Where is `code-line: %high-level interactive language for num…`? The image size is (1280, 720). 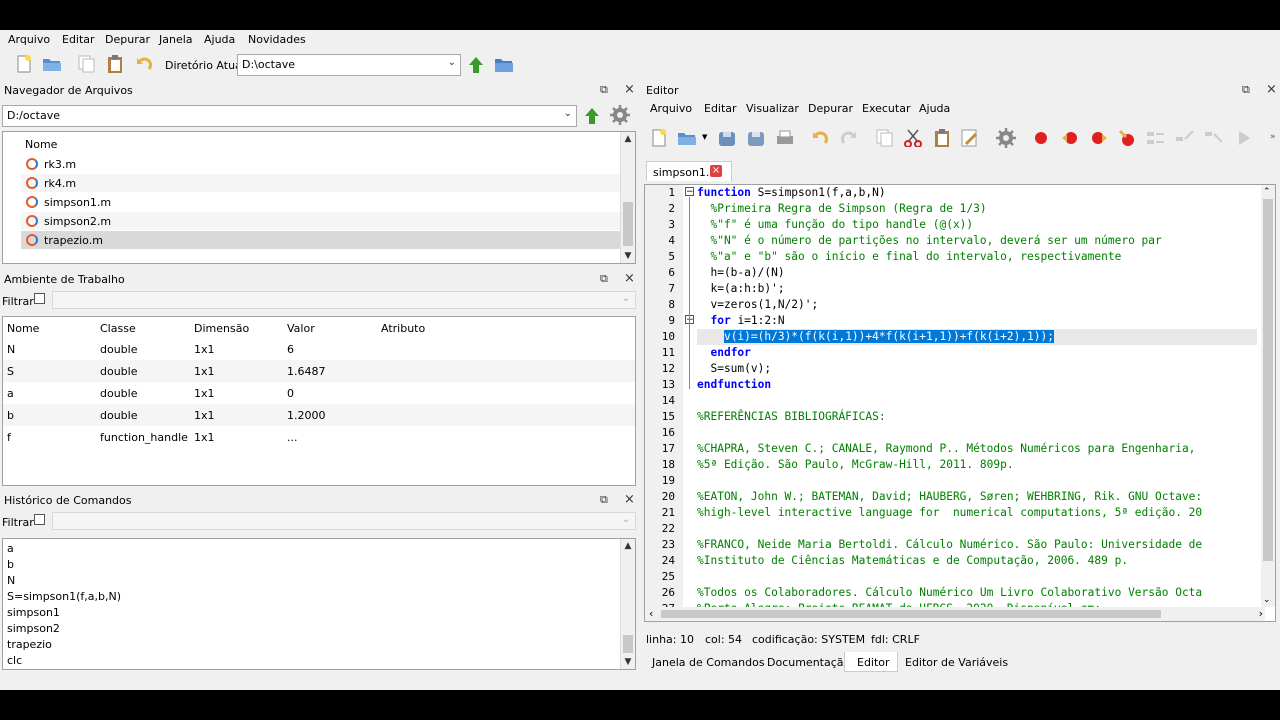 code-line: %high-level interactive language for num… is located at coordinates (949, 512).